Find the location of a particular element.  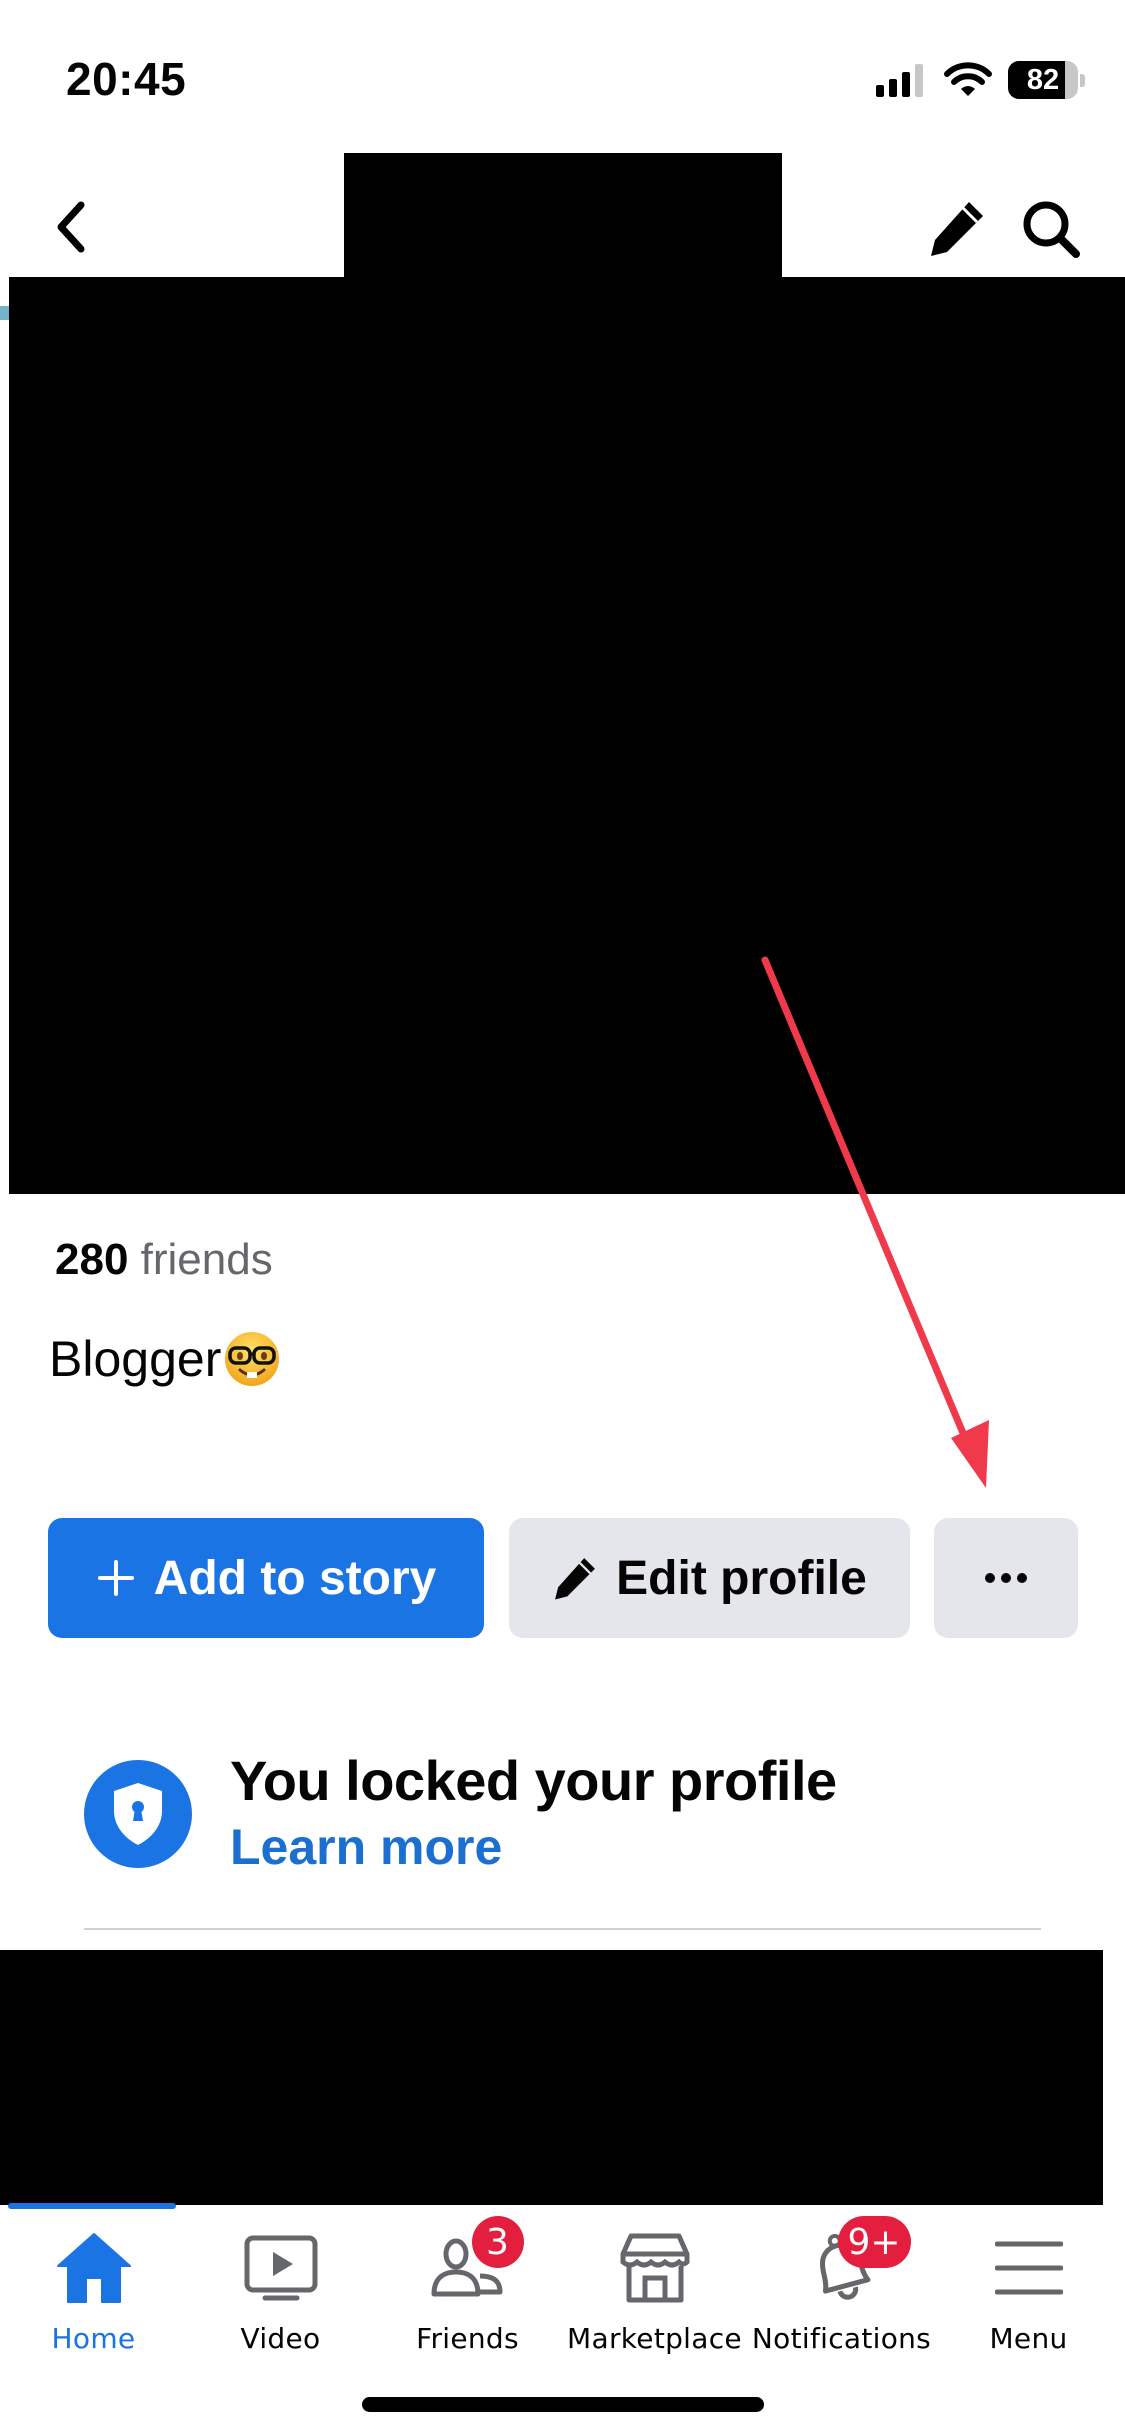

more-horizontal-icon is located at coordinates (1006, 1578).